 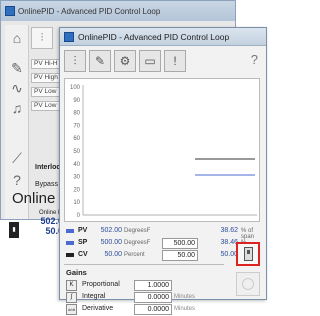 I want to click on controller-icon: ▮, so click(x=14, y=230).